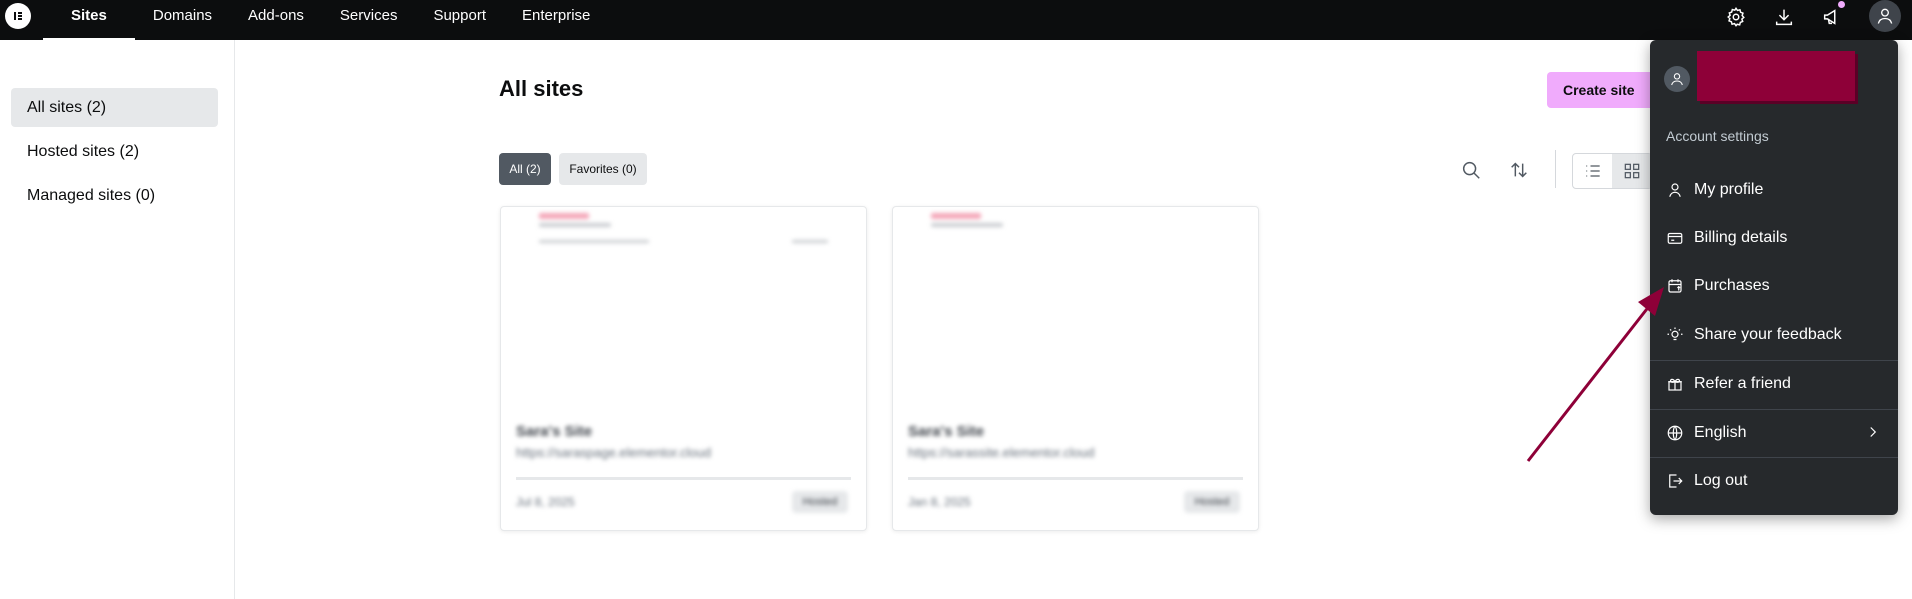  I want to click on menu-item-billing-details: Billing details, so click(1774, 237).